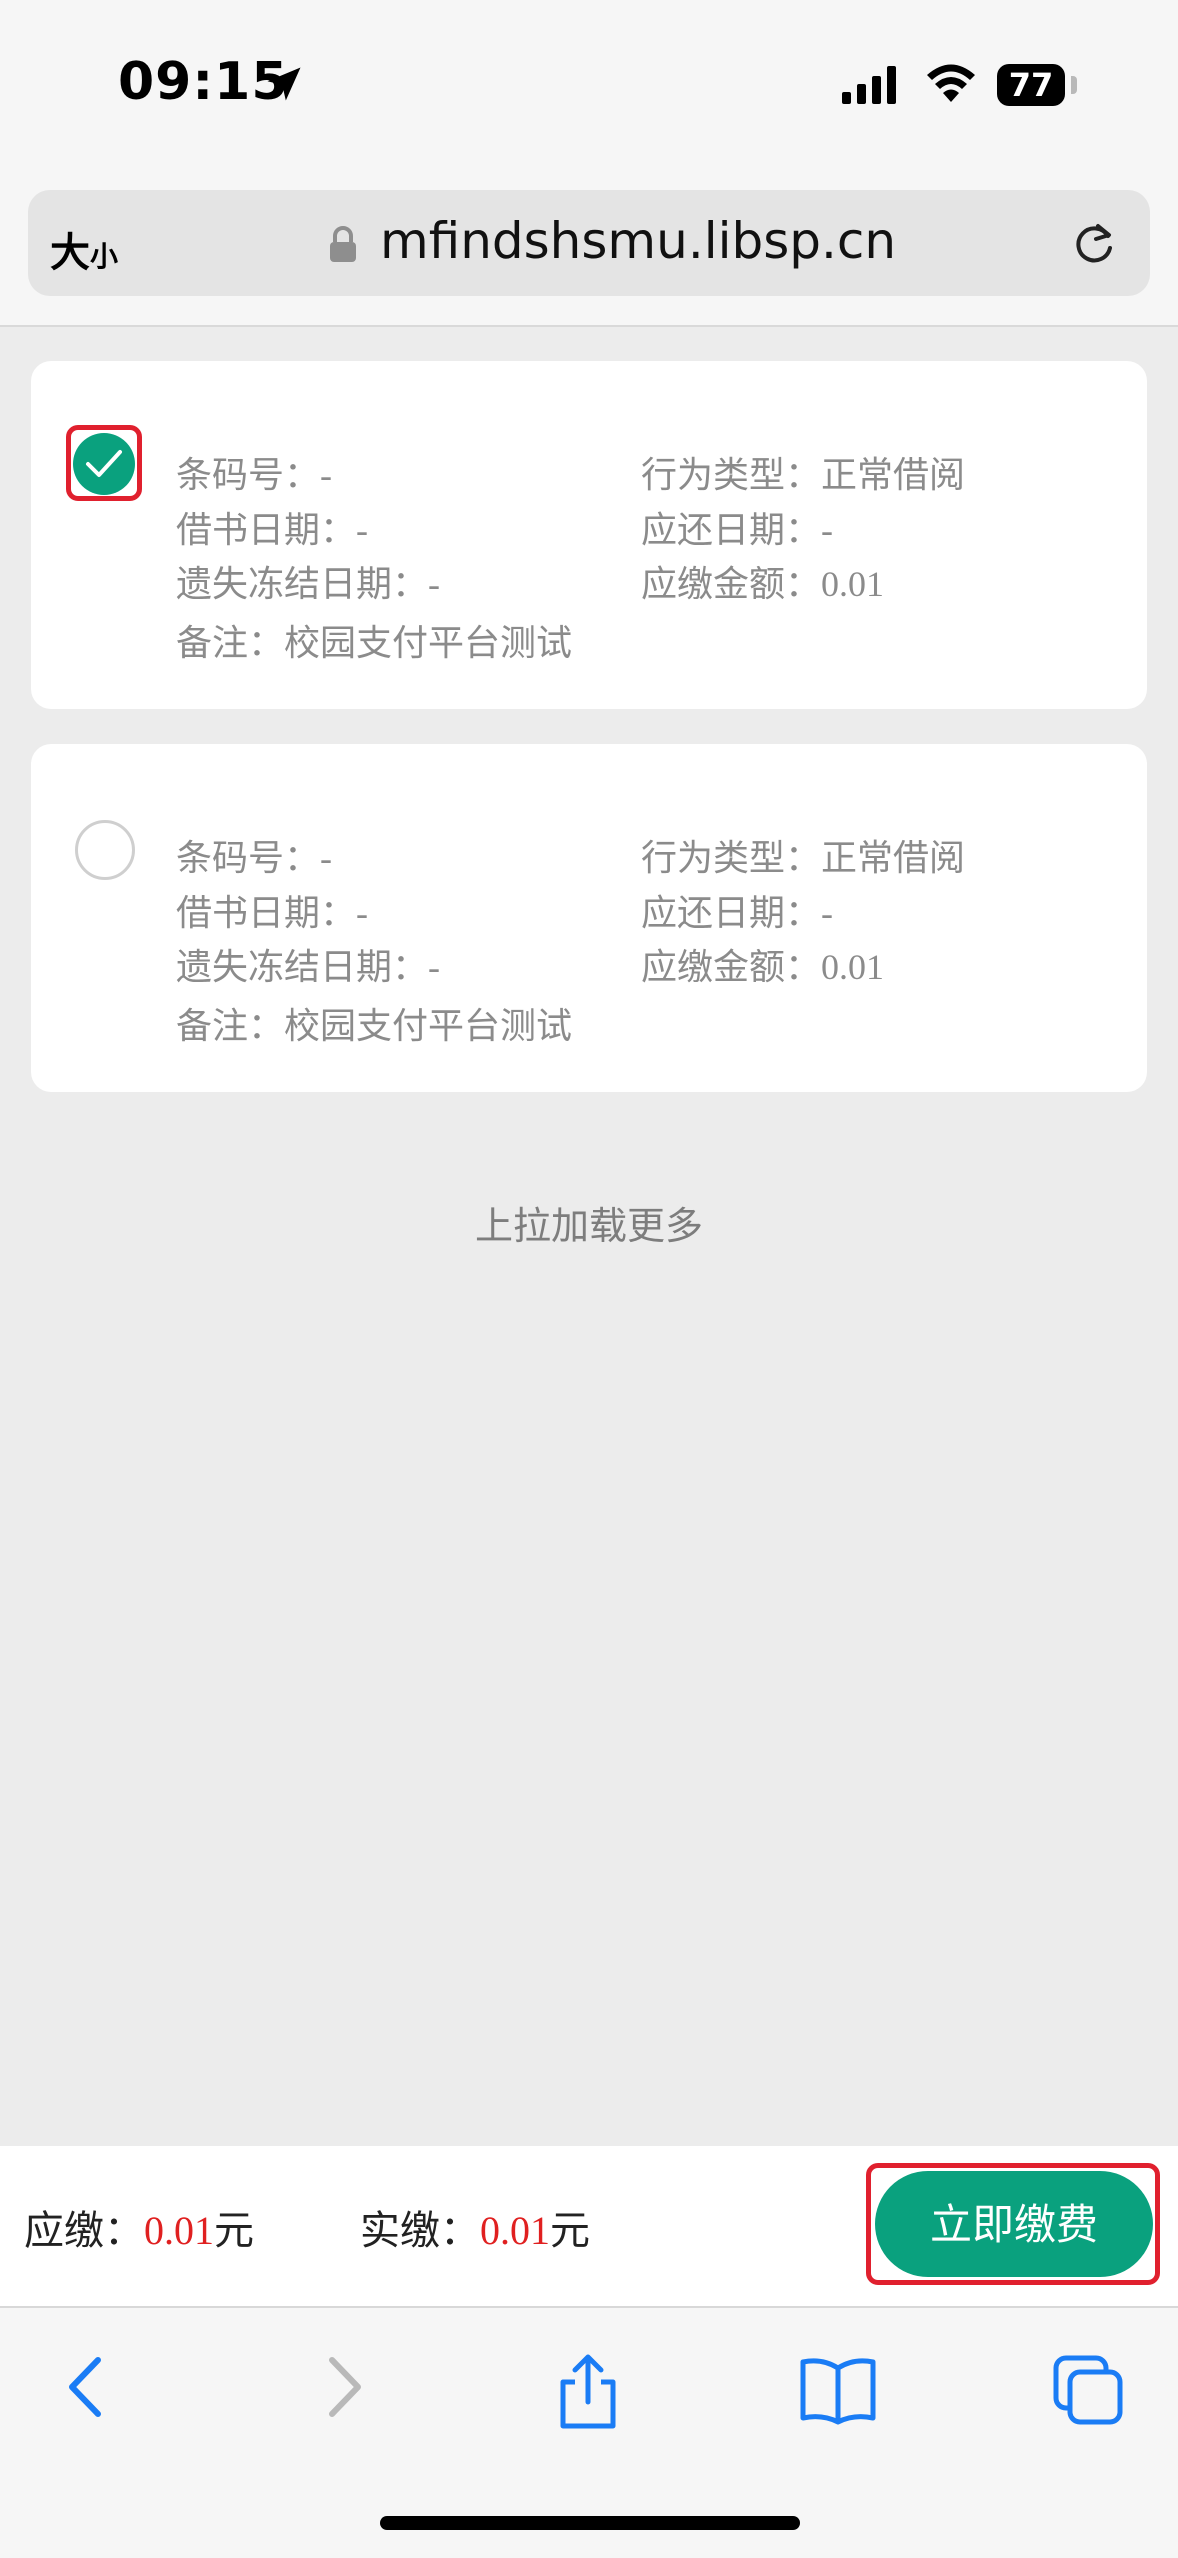 This screenshot has width=1178, height=2558. What do you see at coordinates (1031, 85) in the screenshot?
I see `battery-indicator: 77` at bounding box center [1031, 85].